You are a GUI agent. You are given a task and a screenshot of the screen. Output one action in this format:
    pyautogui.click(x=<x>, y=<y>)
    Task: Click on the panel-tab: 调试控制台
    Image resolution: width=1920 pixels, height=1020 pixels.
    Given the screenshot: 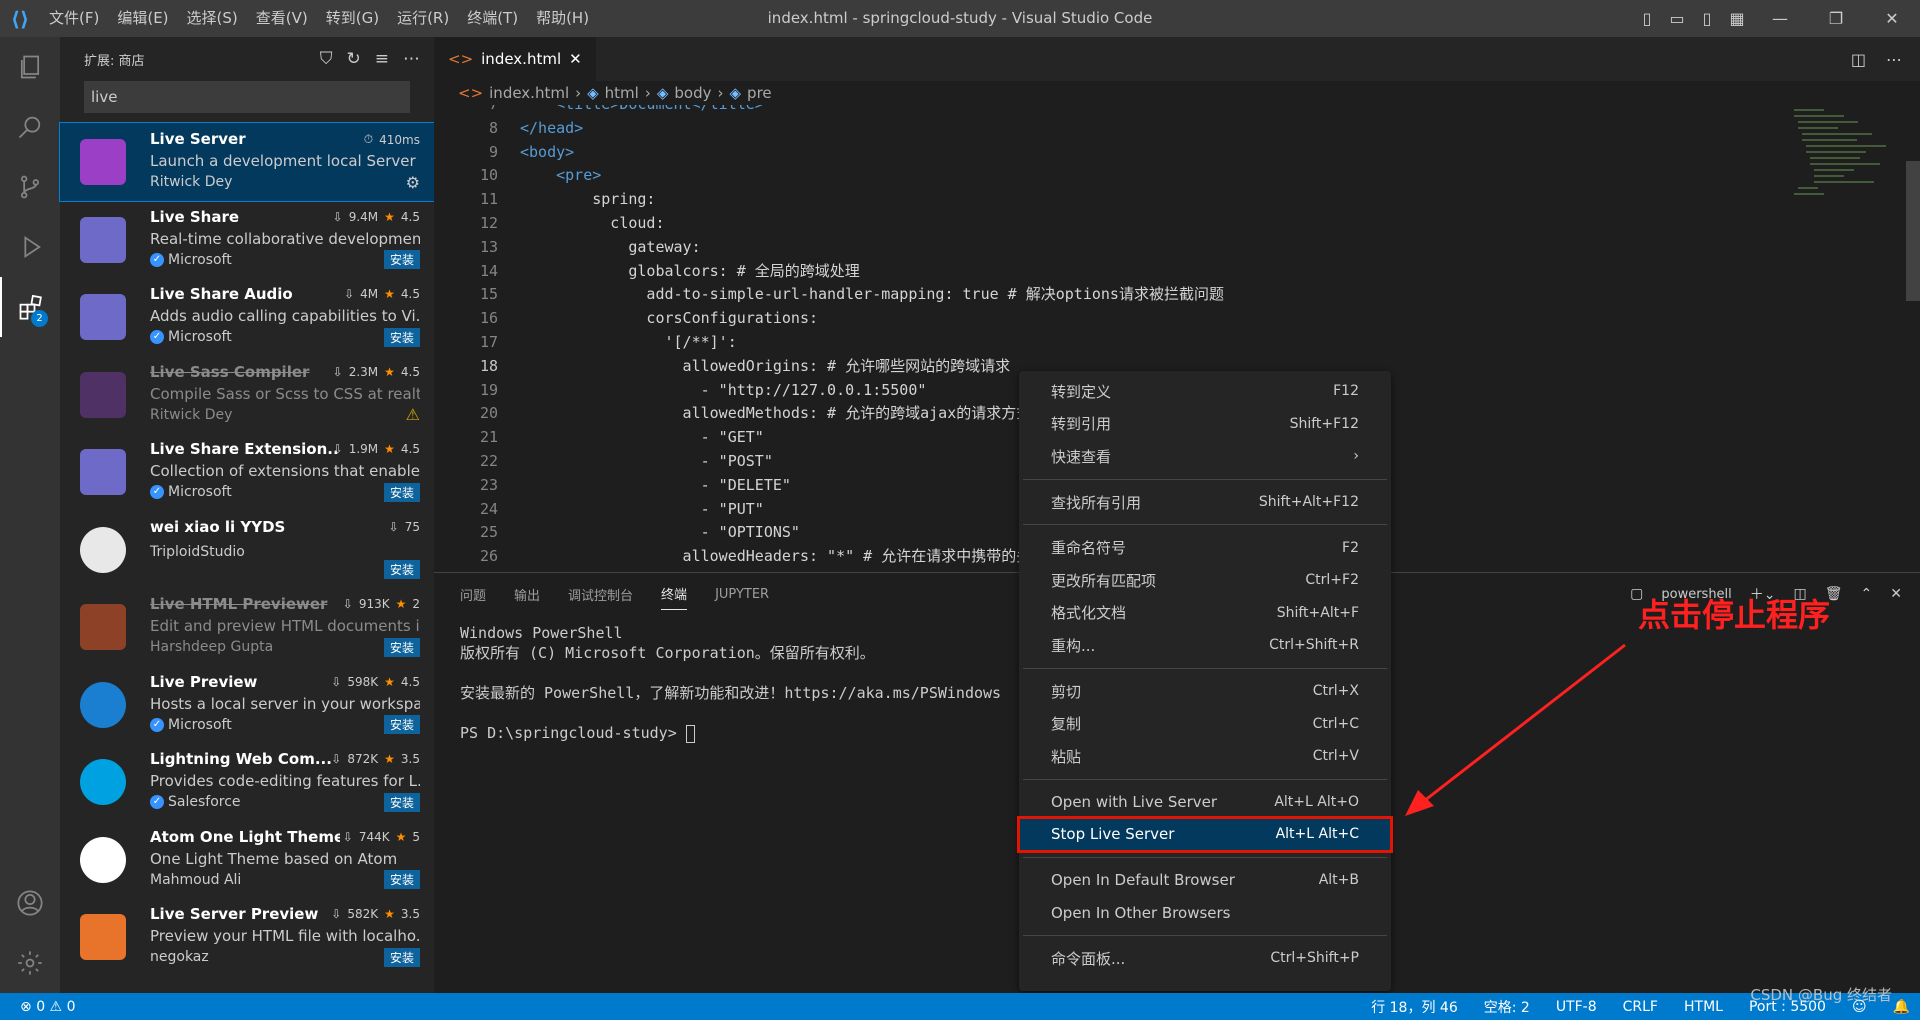 What is the action you would take?
    pyautogui.click(x=600, y=594)
    